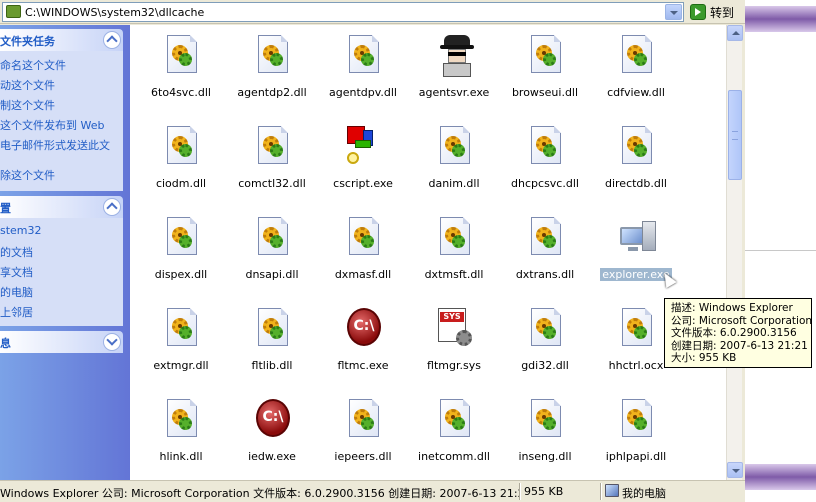 This screenshot has height=502, width=816. I want to click on file-item: iphlpapi.dll, so click(636, 436).